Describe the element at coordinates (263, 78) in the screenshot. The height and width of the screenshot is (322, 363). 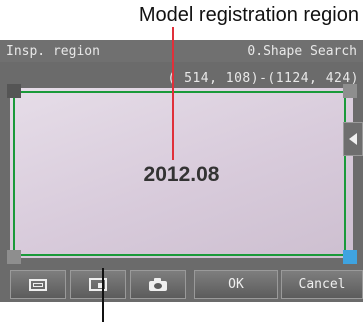
I see `region-coordinates: ( 514, 108)-(1124, 424)` at that location.